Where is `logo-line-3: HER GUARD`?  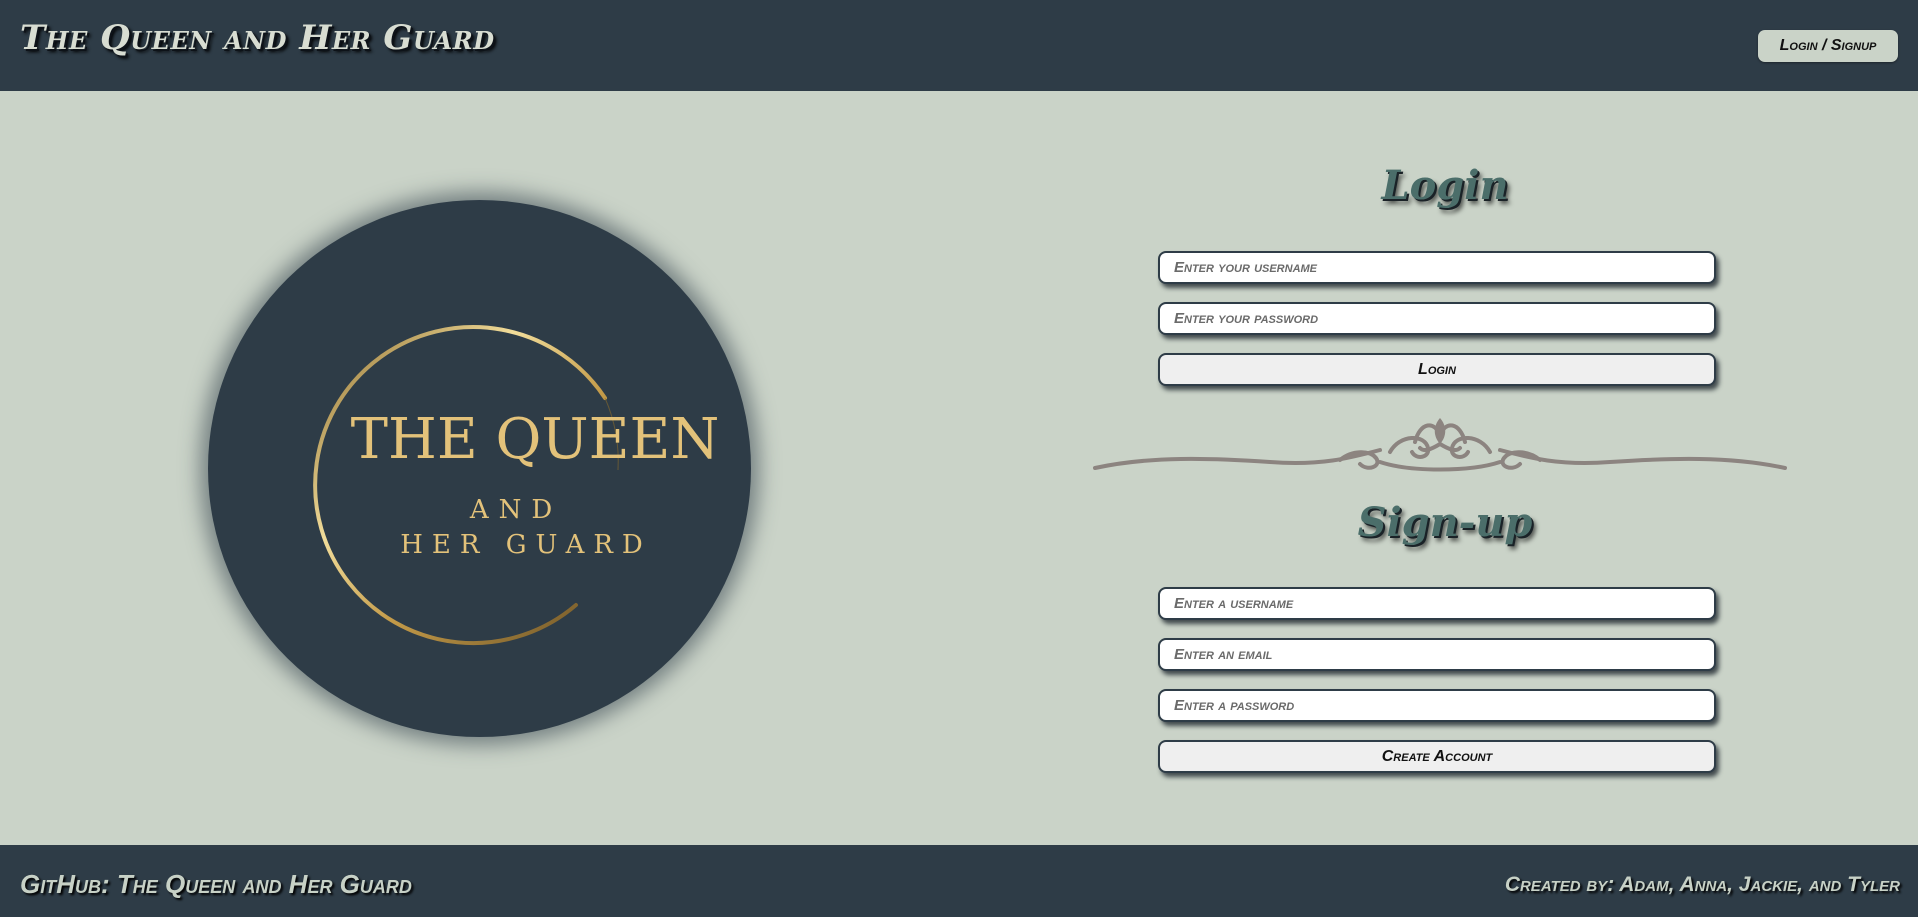 logo-line-3: HER GUARD is located at coordinates (526, 545).